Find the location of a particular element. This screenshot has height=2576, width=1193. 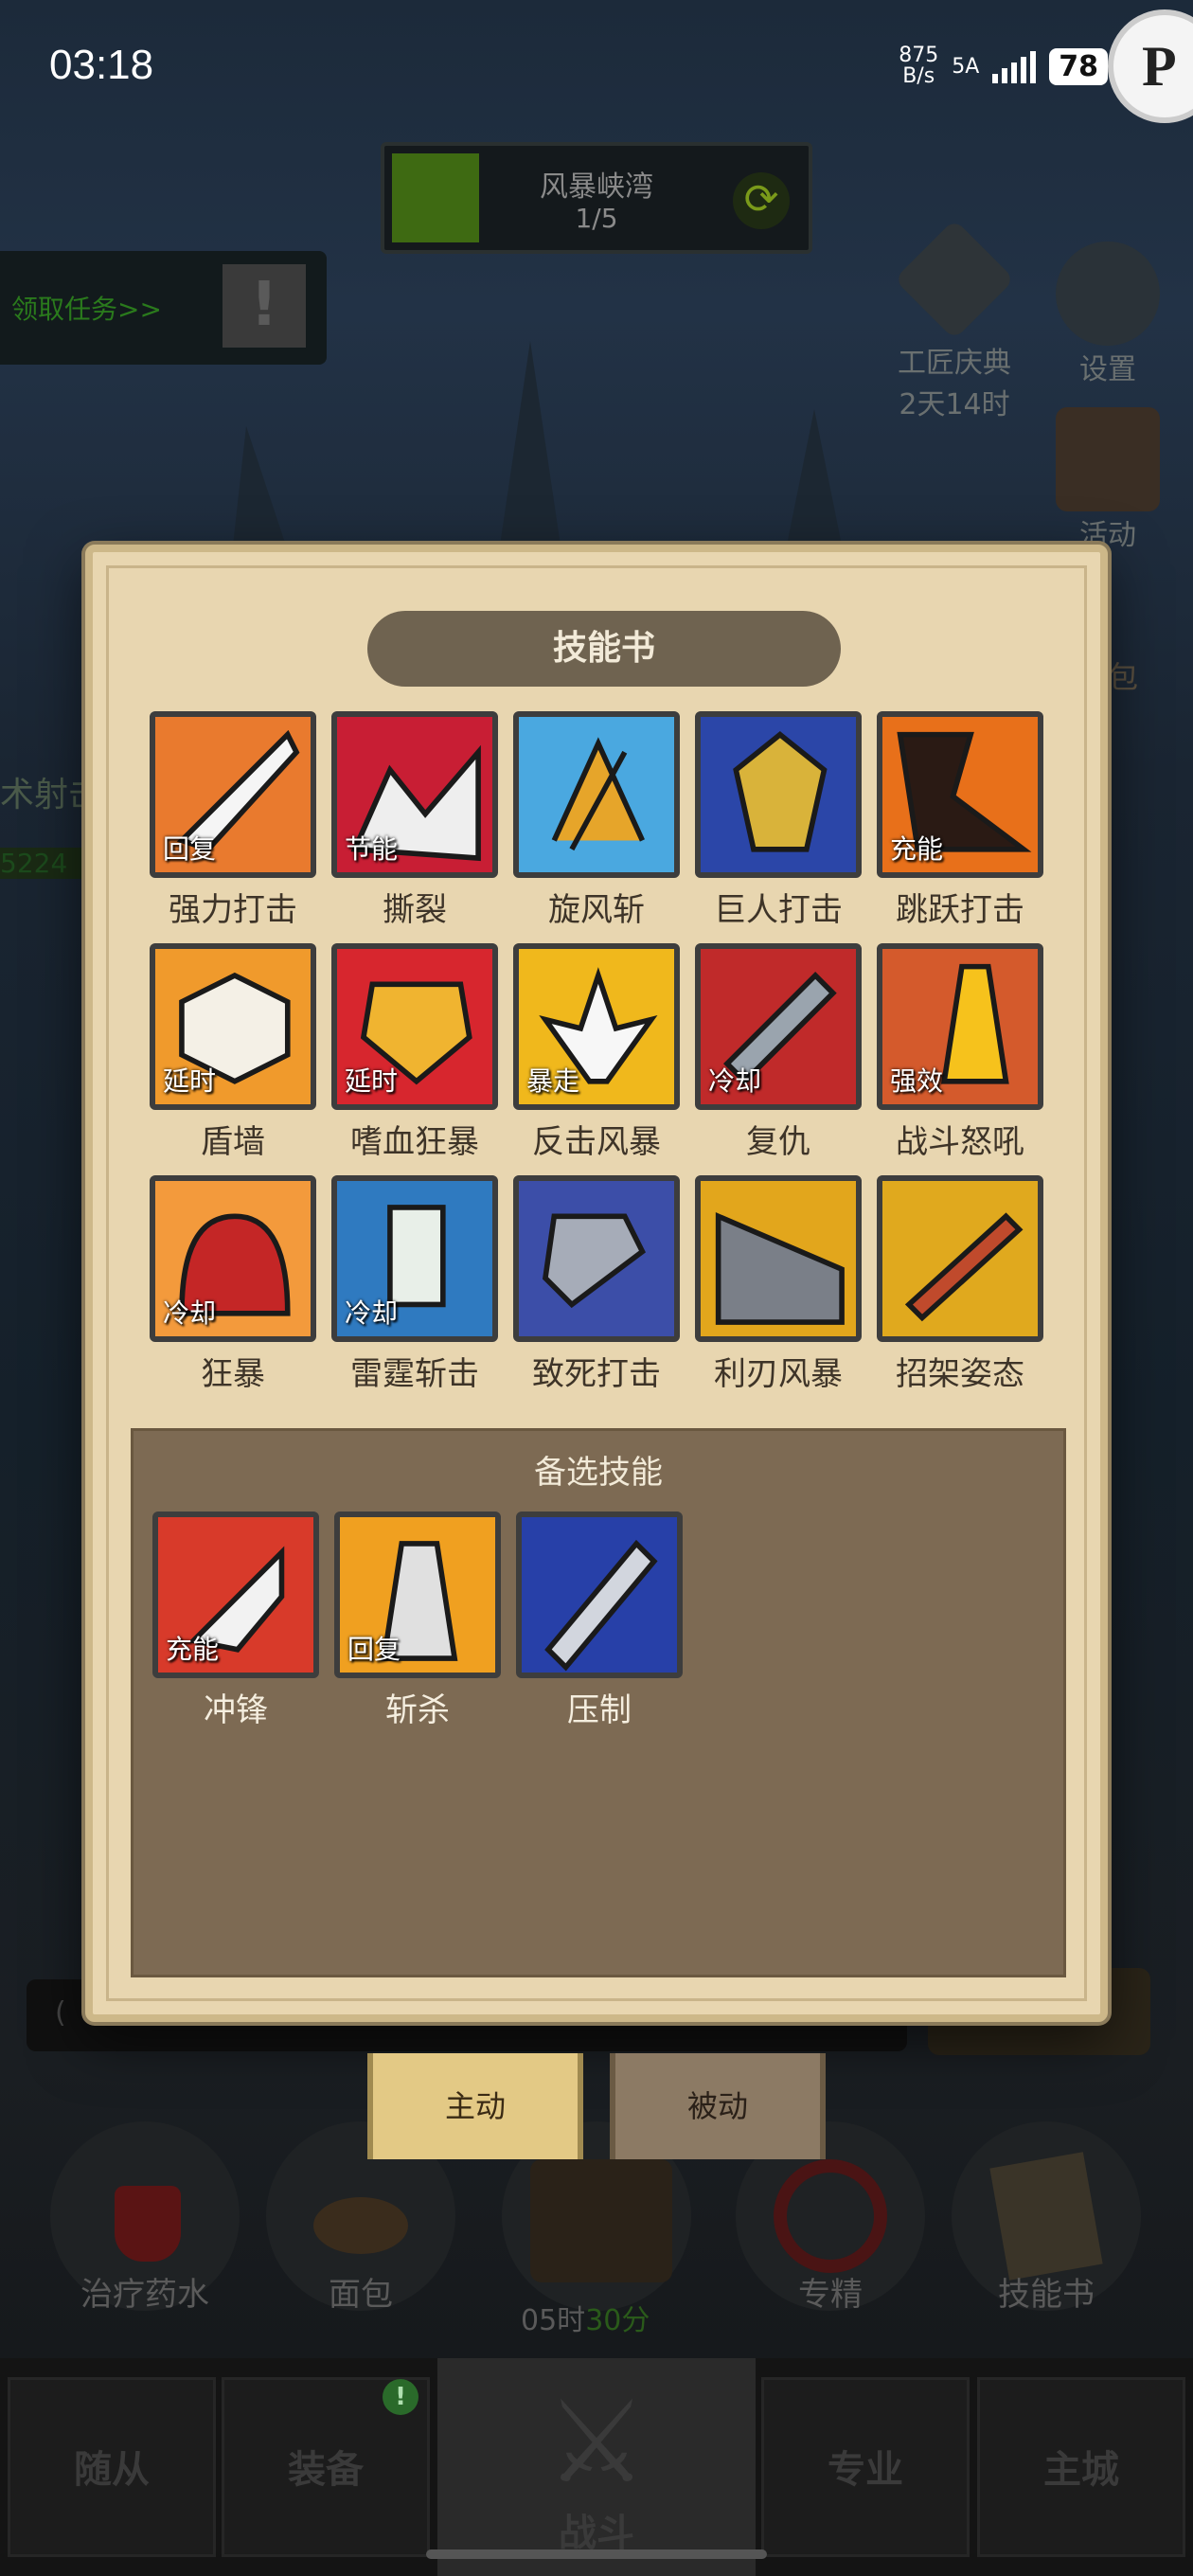

signal-icon is located at coordinates (1014, 66).